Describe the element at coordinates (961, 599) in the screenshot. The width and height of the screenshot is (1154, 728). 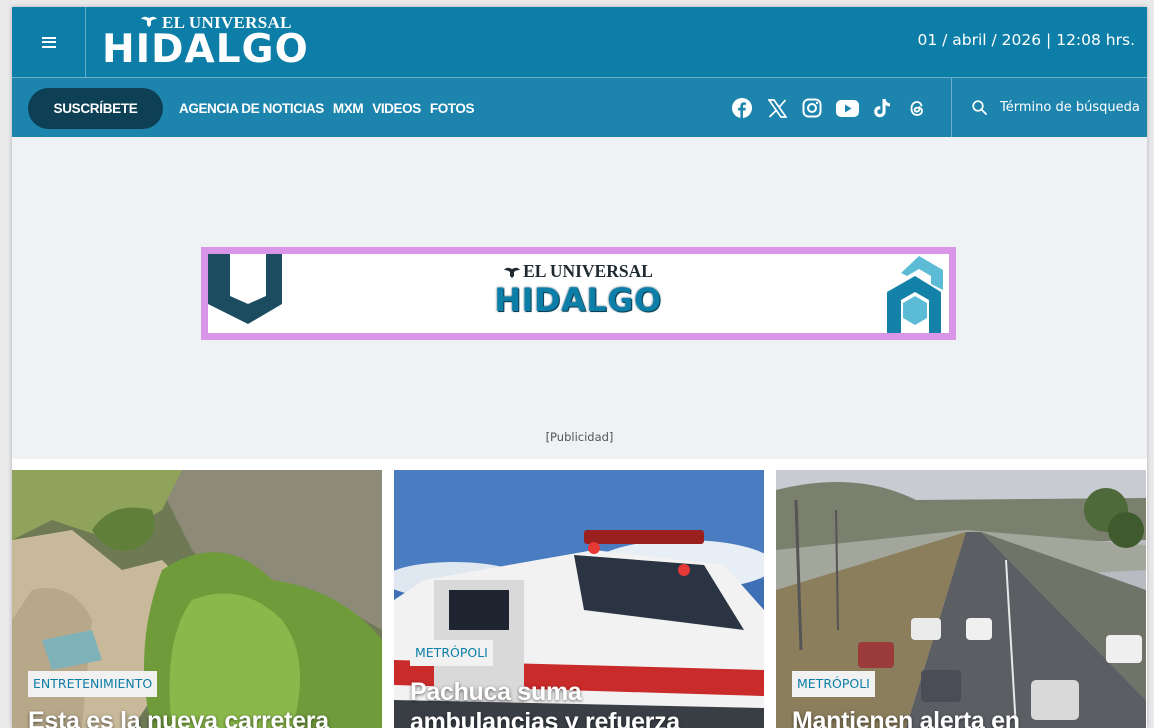
I see `news-card: METRÓPOLI Mantienen alerta en` at that location.